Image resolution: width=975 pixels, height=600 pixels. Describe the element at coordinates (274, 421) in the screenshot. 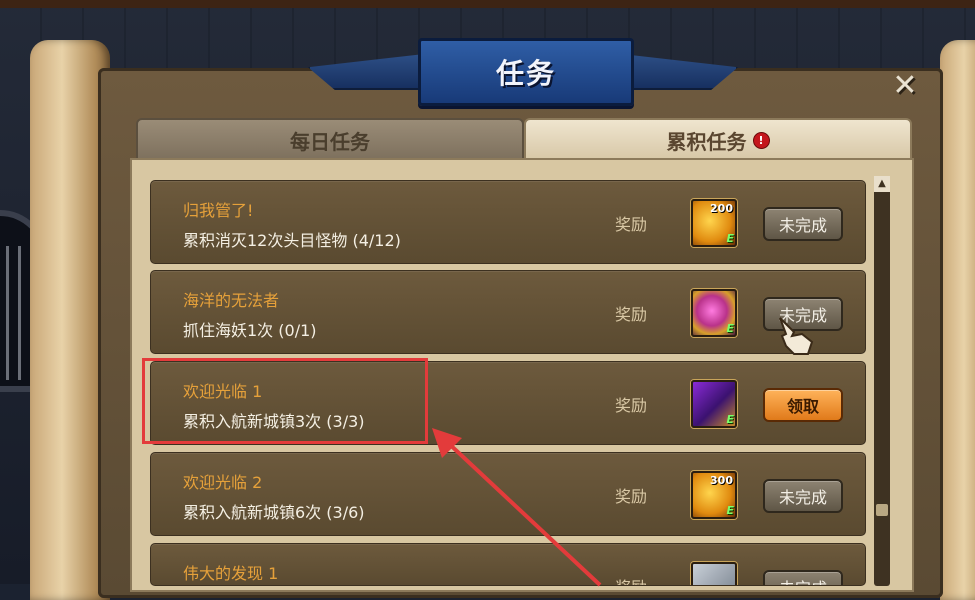

I see `quest-description: 累积入航新城镇3次 (3/3)` at that location.